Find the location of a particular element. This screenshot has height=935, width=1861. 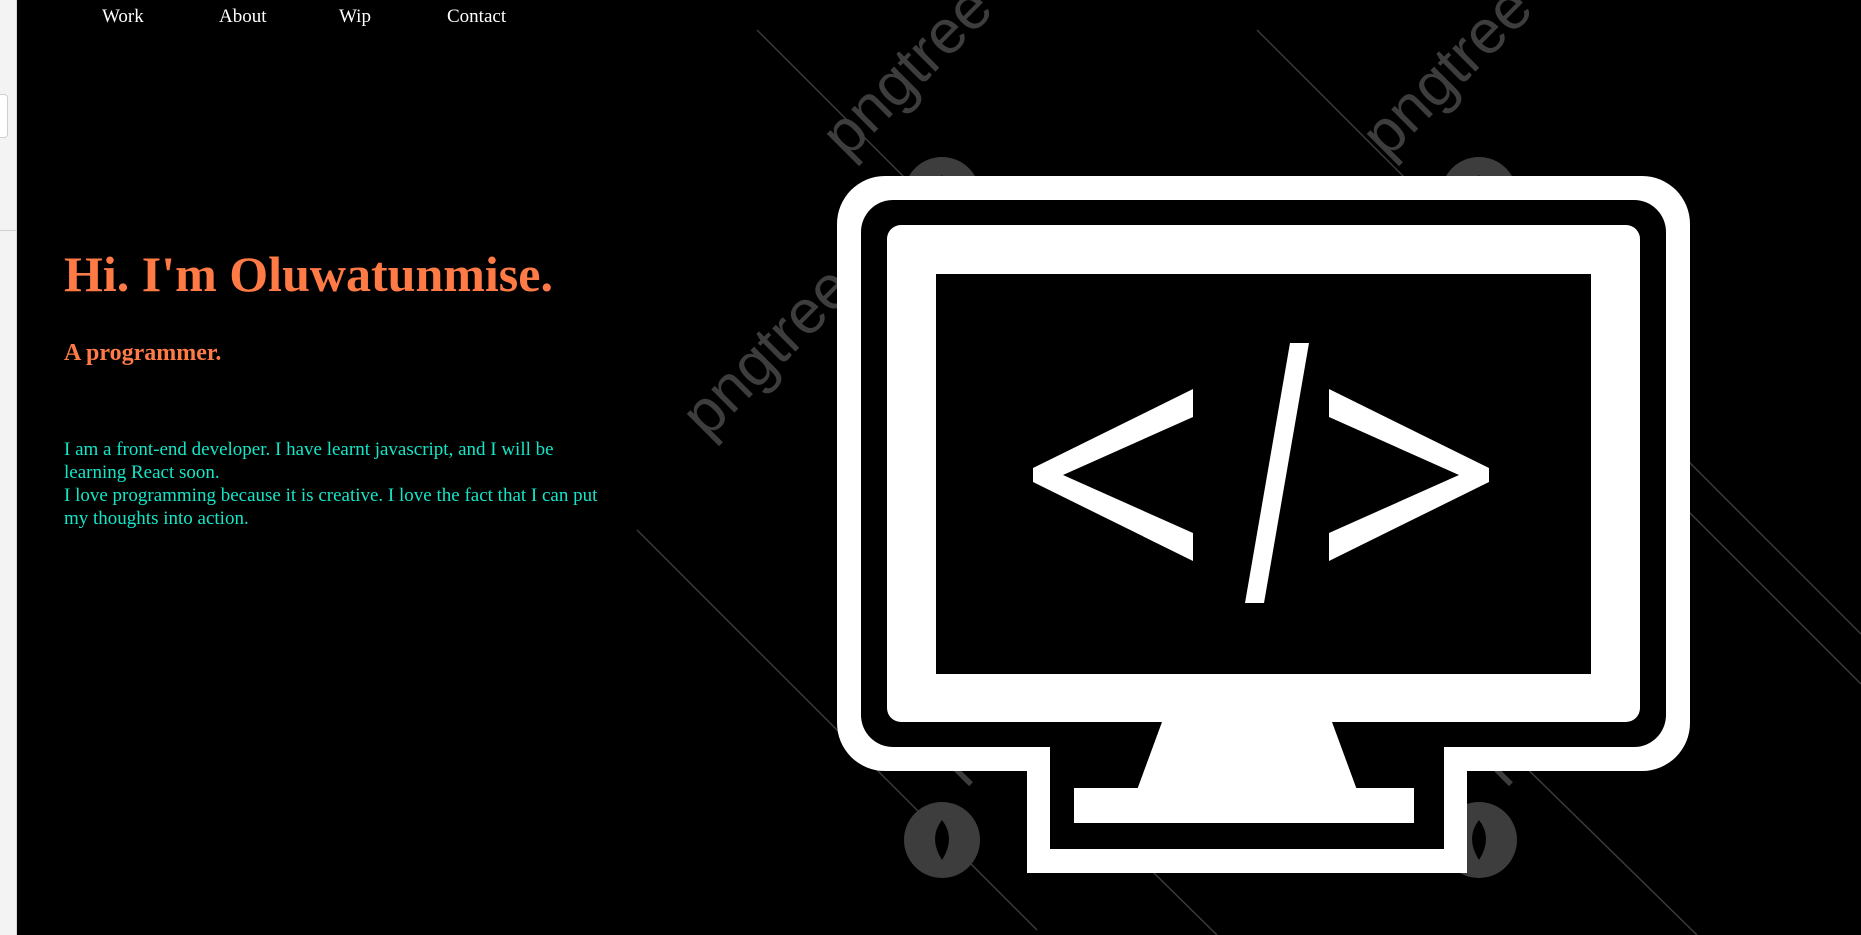

monitor-stand-neck is located at coordinates (1247, 756).